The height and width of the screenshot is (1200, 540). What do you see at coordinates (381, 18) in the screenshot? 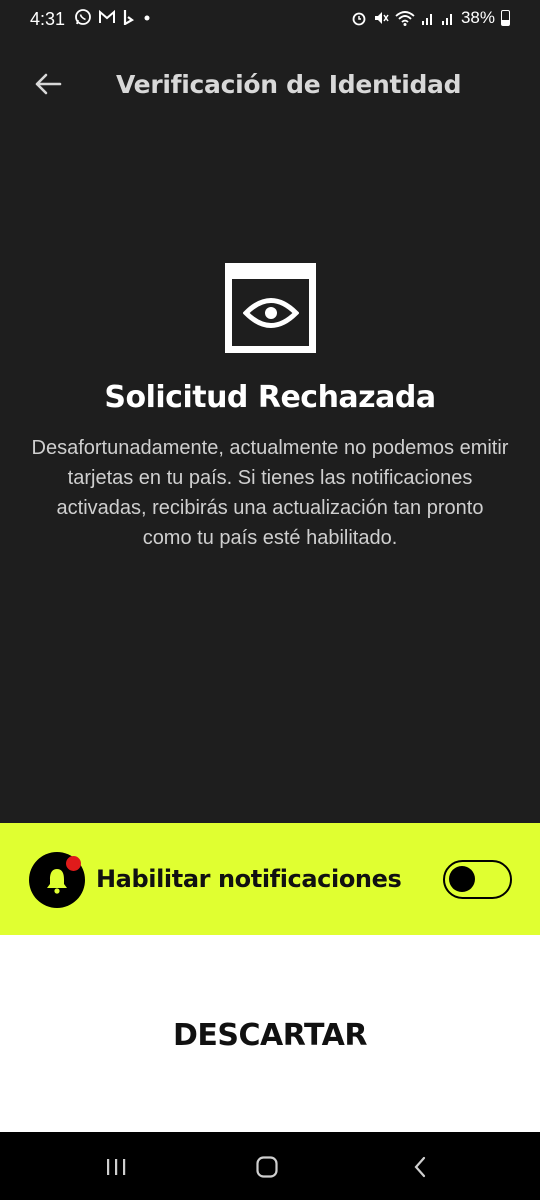
I see `mute-icon` at bounding box center [381, 18].